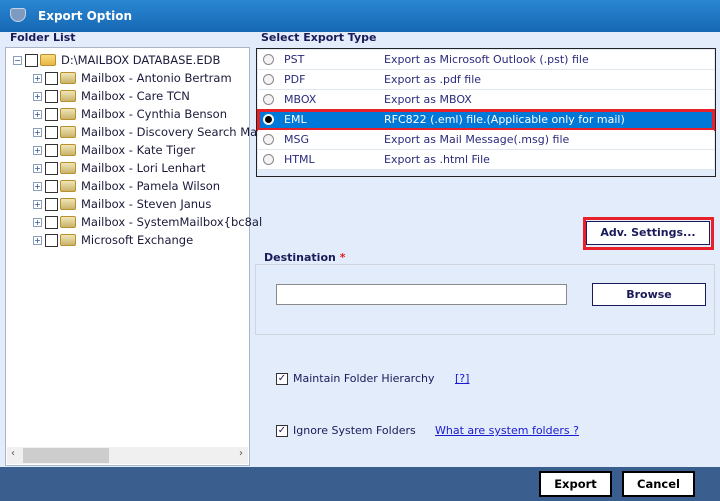 This screenshot has width=720, height=501. Describe the element at coordinates (299, 159) in the screenshot. I see `export-type-name: HTML` at that location.